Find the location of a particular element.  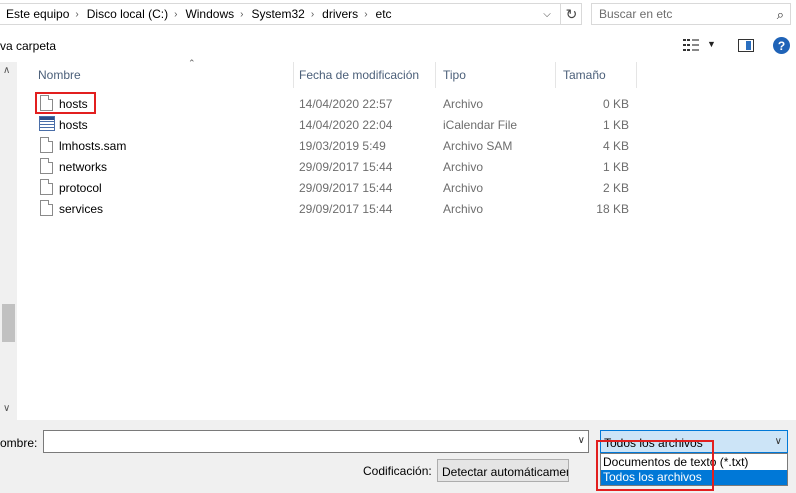

file-name: services is located at coordinates (81, 209).